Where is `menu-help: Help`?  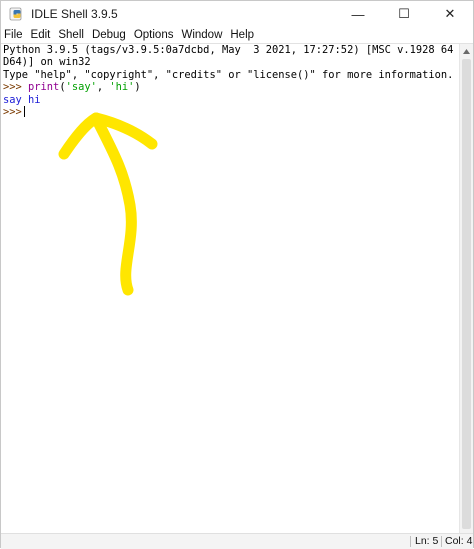
menu-help: Help is located at coordinates (242, 35).